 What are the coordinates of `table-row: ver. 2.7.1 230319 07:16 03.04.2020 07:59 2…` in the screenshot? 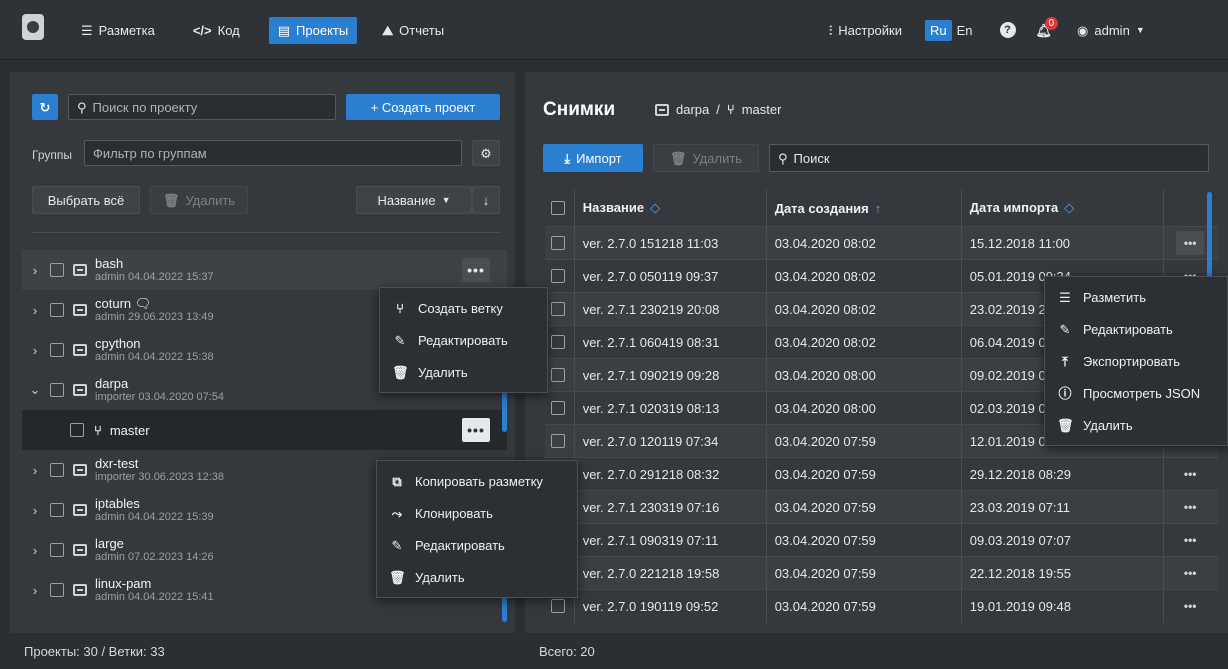 It's located at (881, 507).